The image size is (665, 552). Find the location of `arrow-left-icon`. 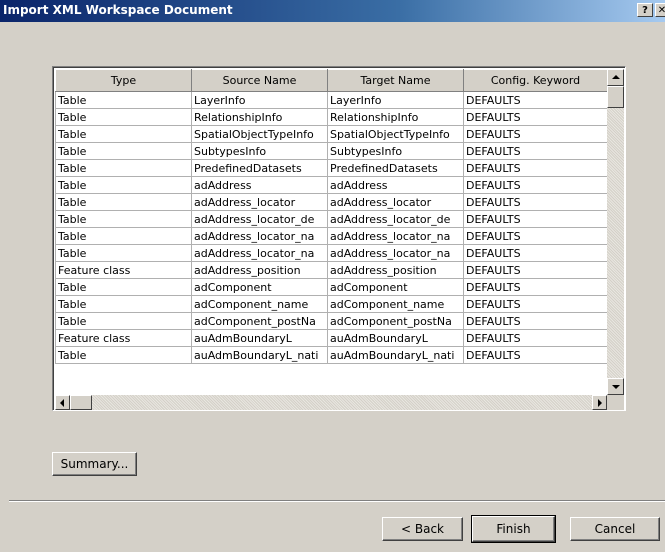

arrow-left-icon is located at coordinates (62, 403).